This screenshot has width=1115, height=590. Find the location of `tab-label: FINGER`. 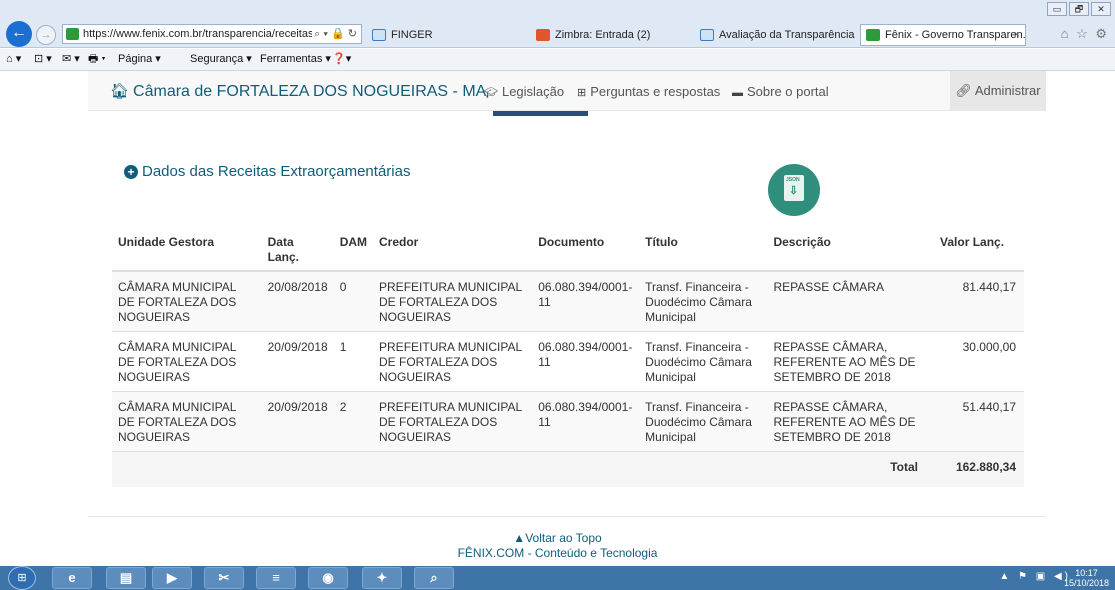

tab-label: FINGER is located at coordinates (412, 35).